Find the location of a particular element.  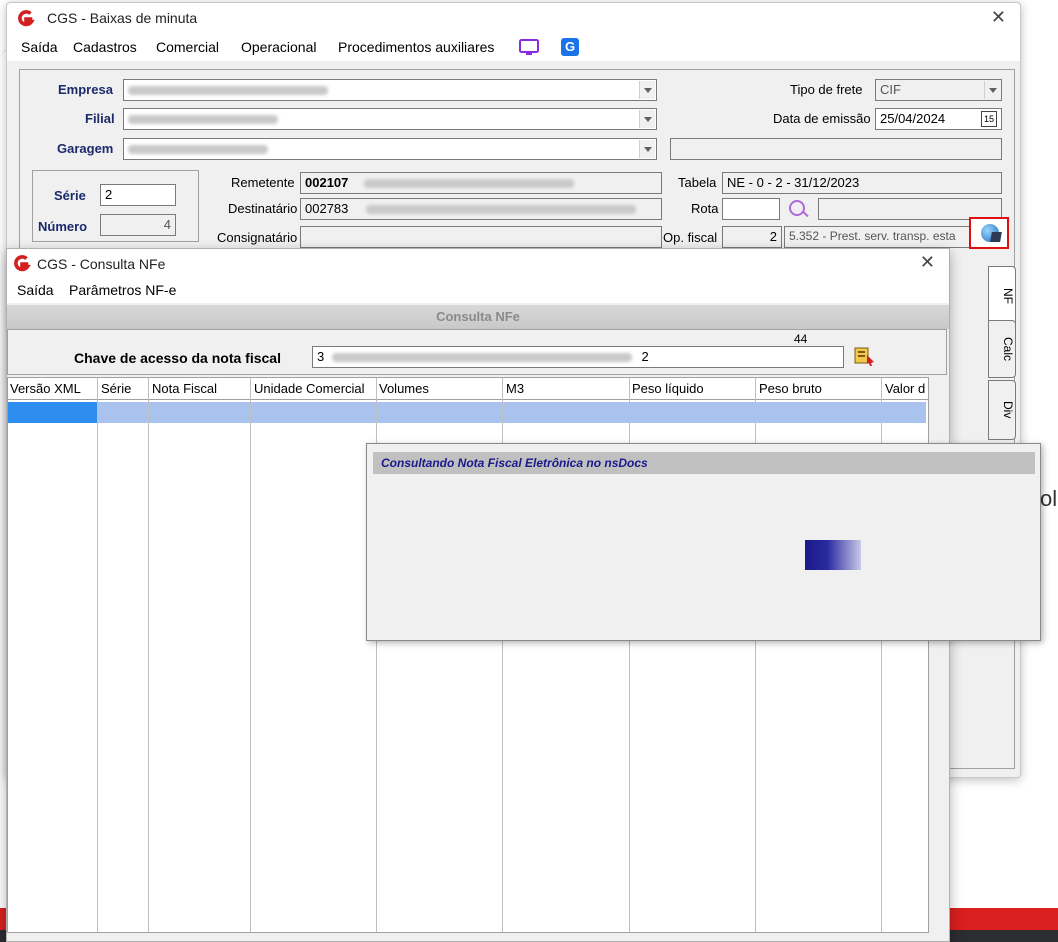

tabela-field: NE - 0 - 2 - 31/12/2023 is located at coordinates (862, 183).